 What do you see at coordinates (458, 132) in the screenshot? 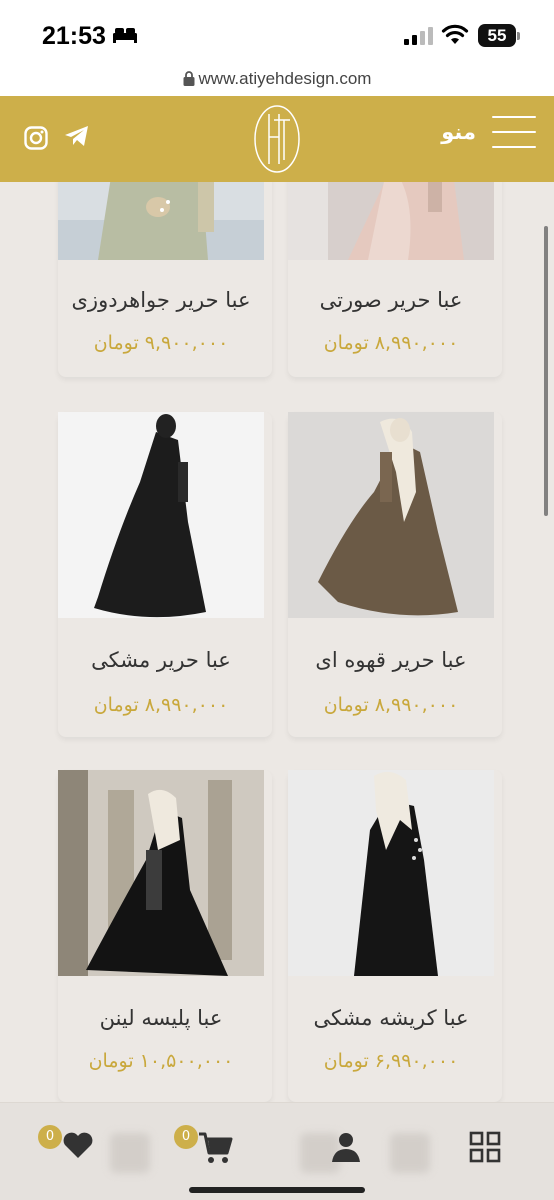
I see `menu-label: منو` at bounding box center [458, 132].